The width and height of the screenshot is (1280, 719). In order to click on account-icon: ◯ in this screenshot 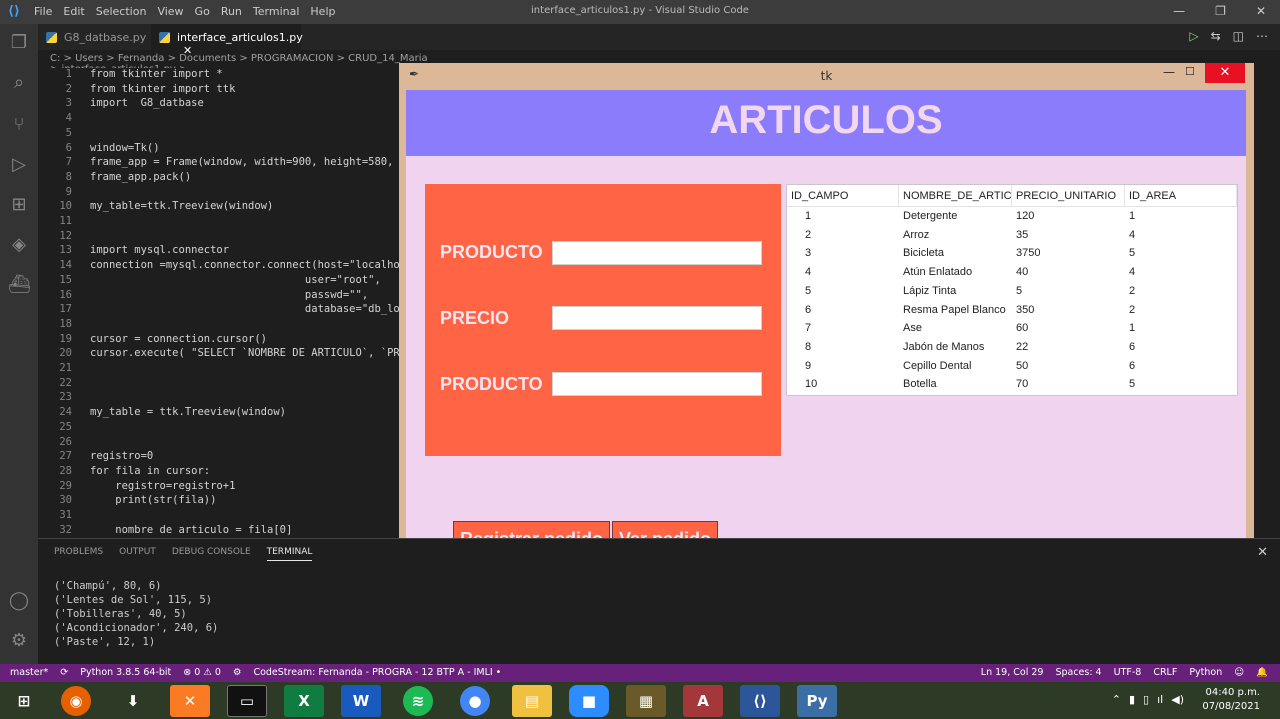, I will do `click(19, 601)`.